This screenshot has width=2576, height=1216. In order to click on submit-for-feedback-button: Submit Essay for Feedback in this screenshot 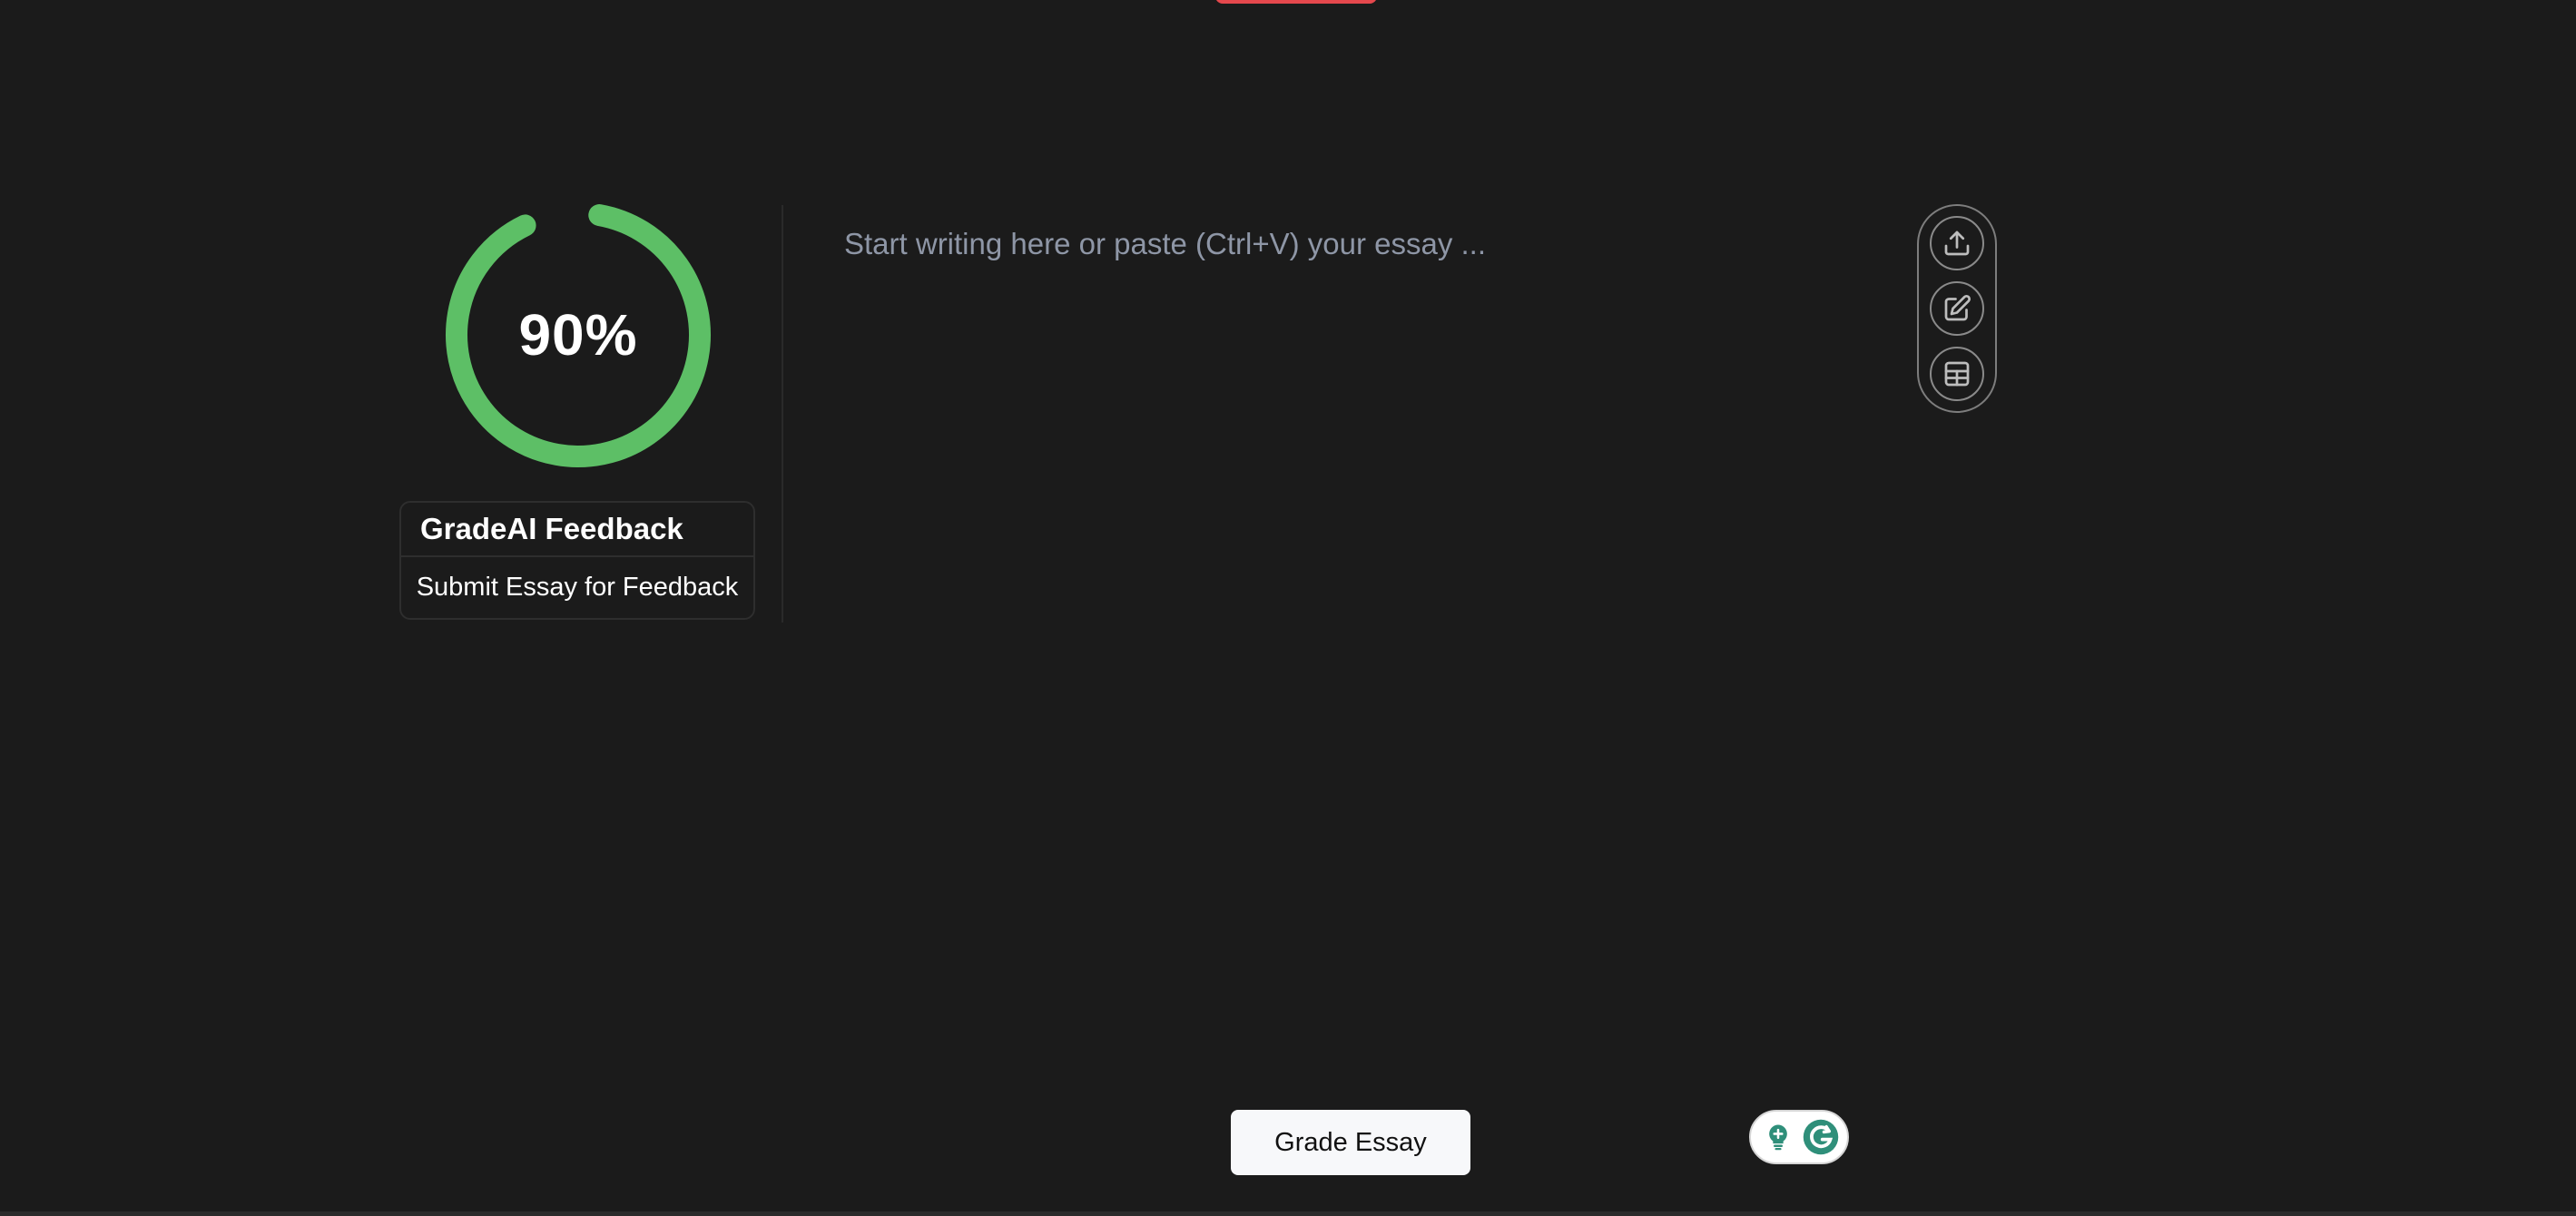, I will do `click(577, 587)`.